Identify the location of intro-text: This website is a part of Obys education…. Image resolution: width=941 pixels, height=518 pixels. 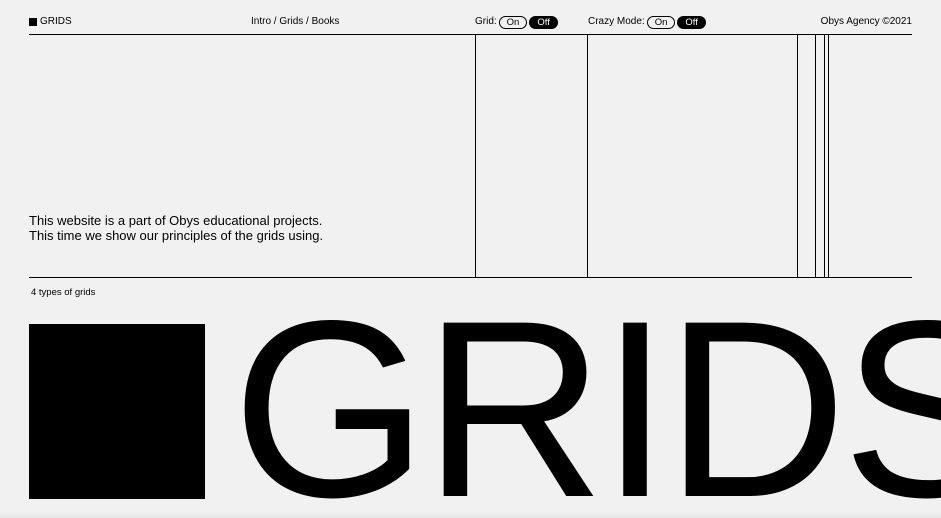
(176, 228).